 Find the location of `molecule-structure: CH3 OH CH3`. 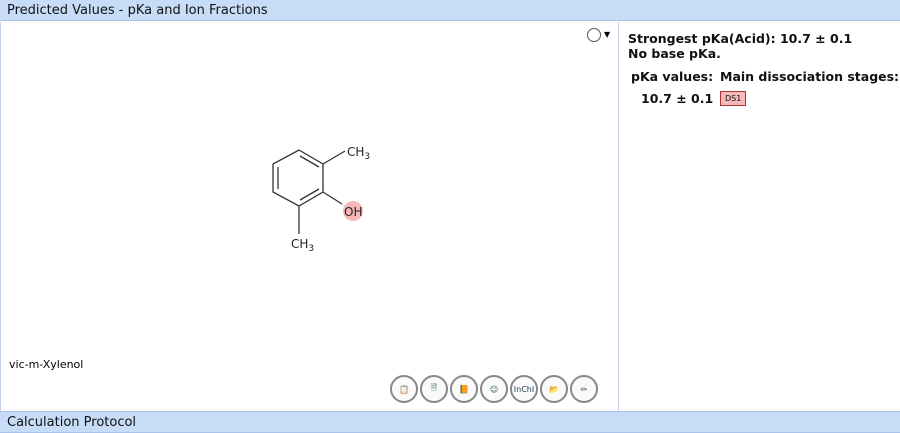

molecule-structure: CH3 OH CH3 is located at coordinates (321, 199).